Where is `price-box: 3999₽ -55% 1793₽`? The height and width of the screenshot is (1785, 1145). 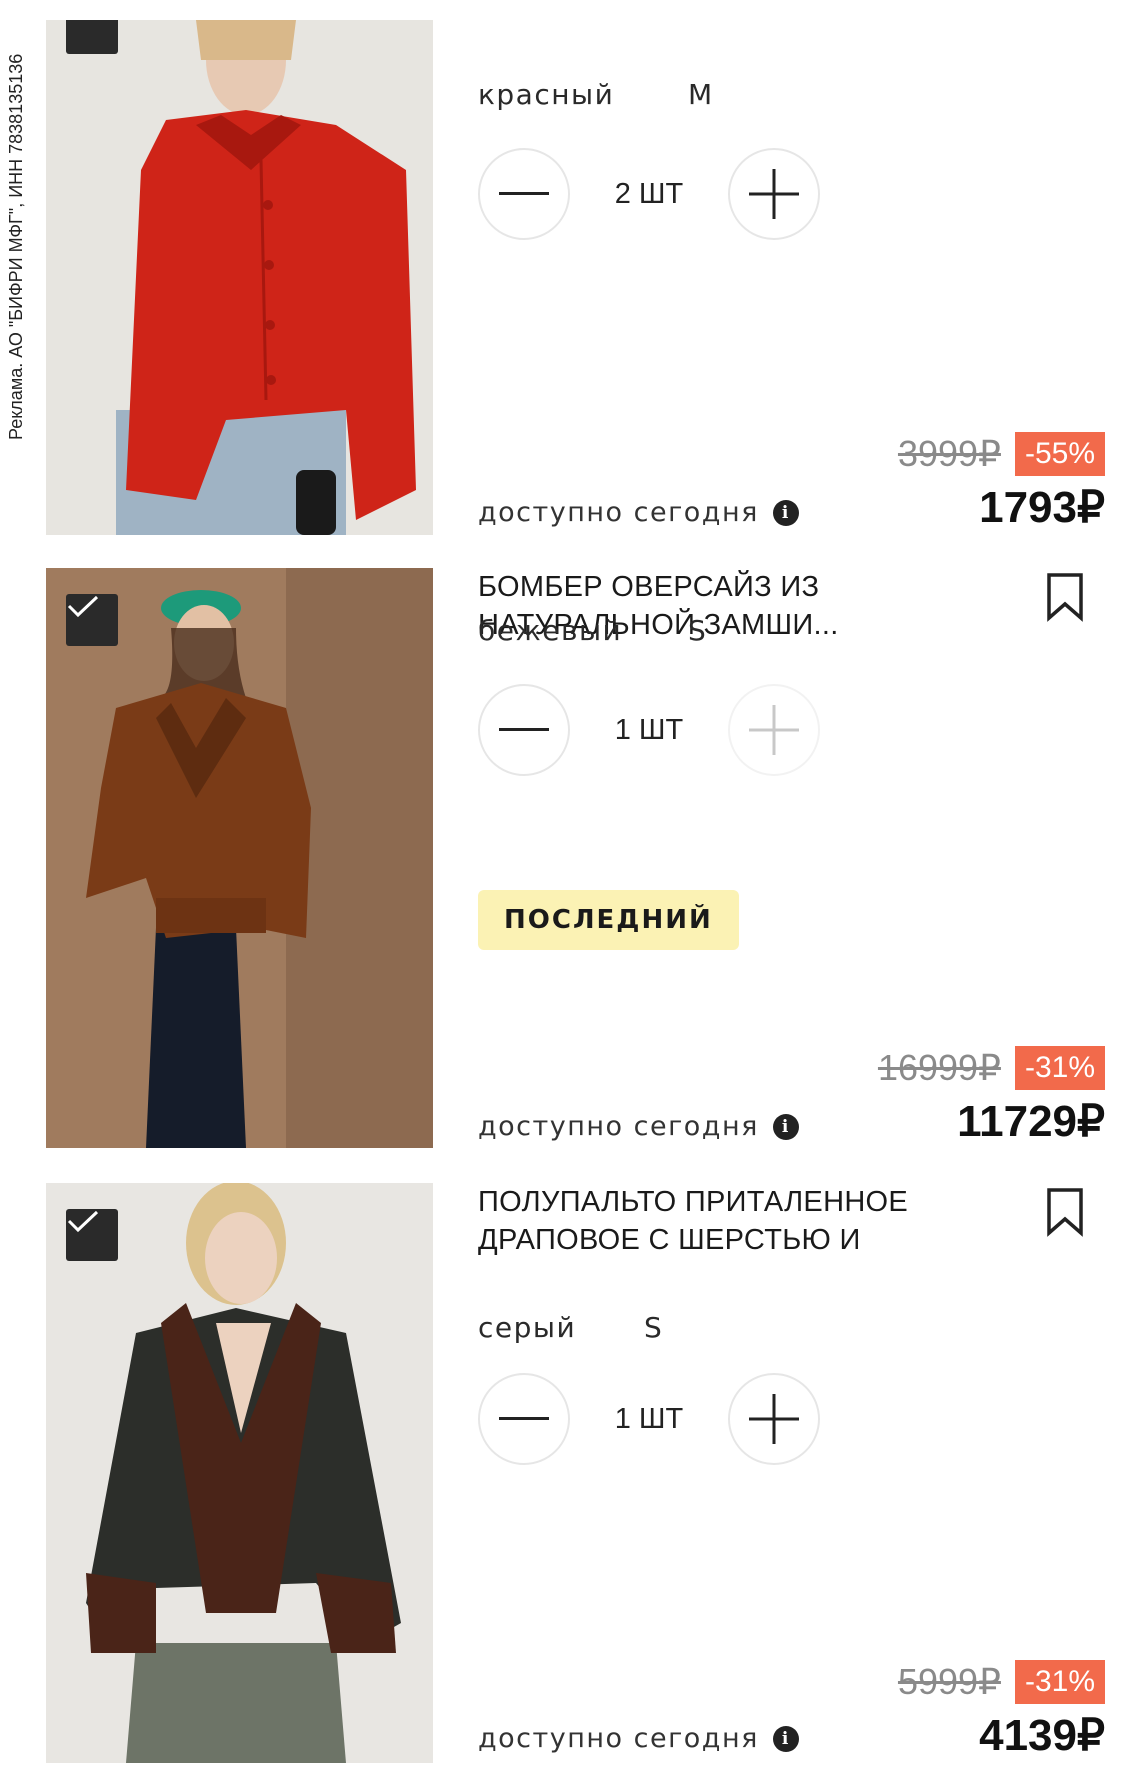 price-box: 3999₽ -55% 1793₽ is located at coordinates (1001, 482).